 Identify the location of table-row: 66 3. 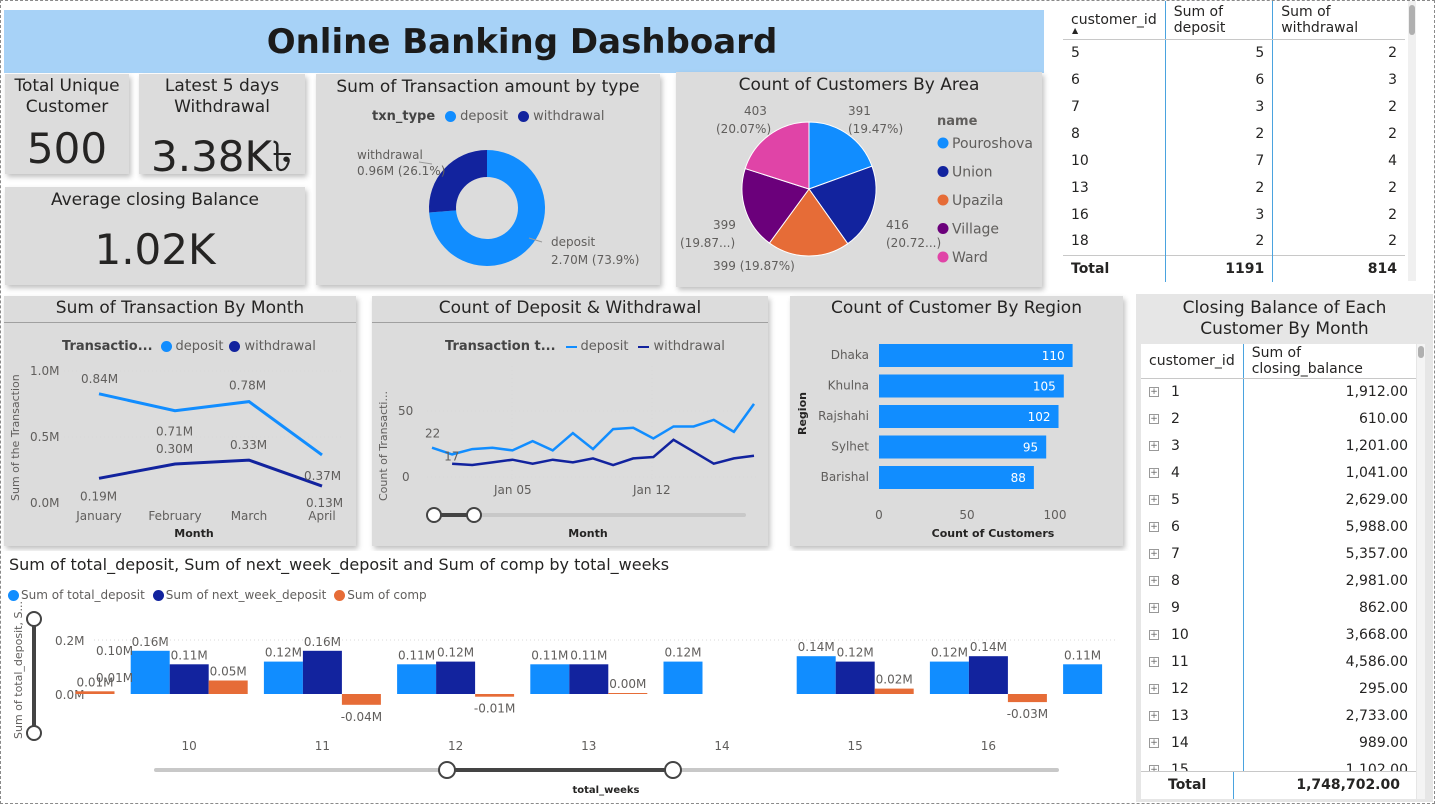
(1234, 79).